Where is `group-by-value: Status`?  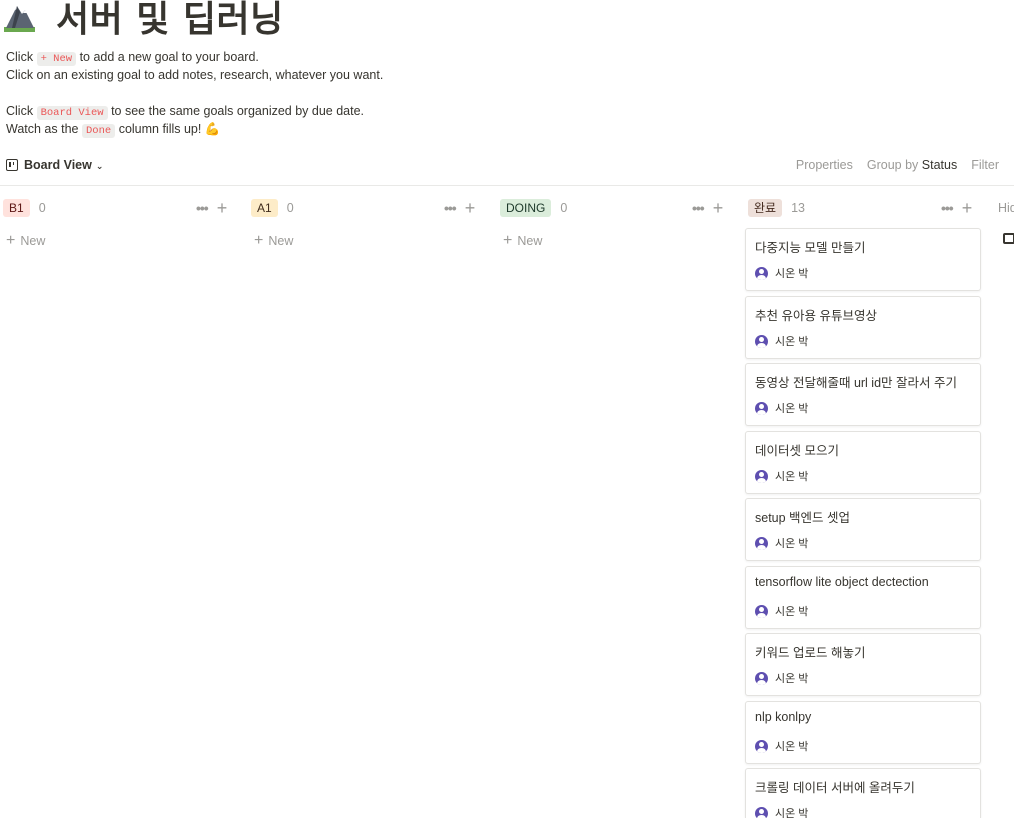 group-by-value: Status is located at coordinates (939, 165).